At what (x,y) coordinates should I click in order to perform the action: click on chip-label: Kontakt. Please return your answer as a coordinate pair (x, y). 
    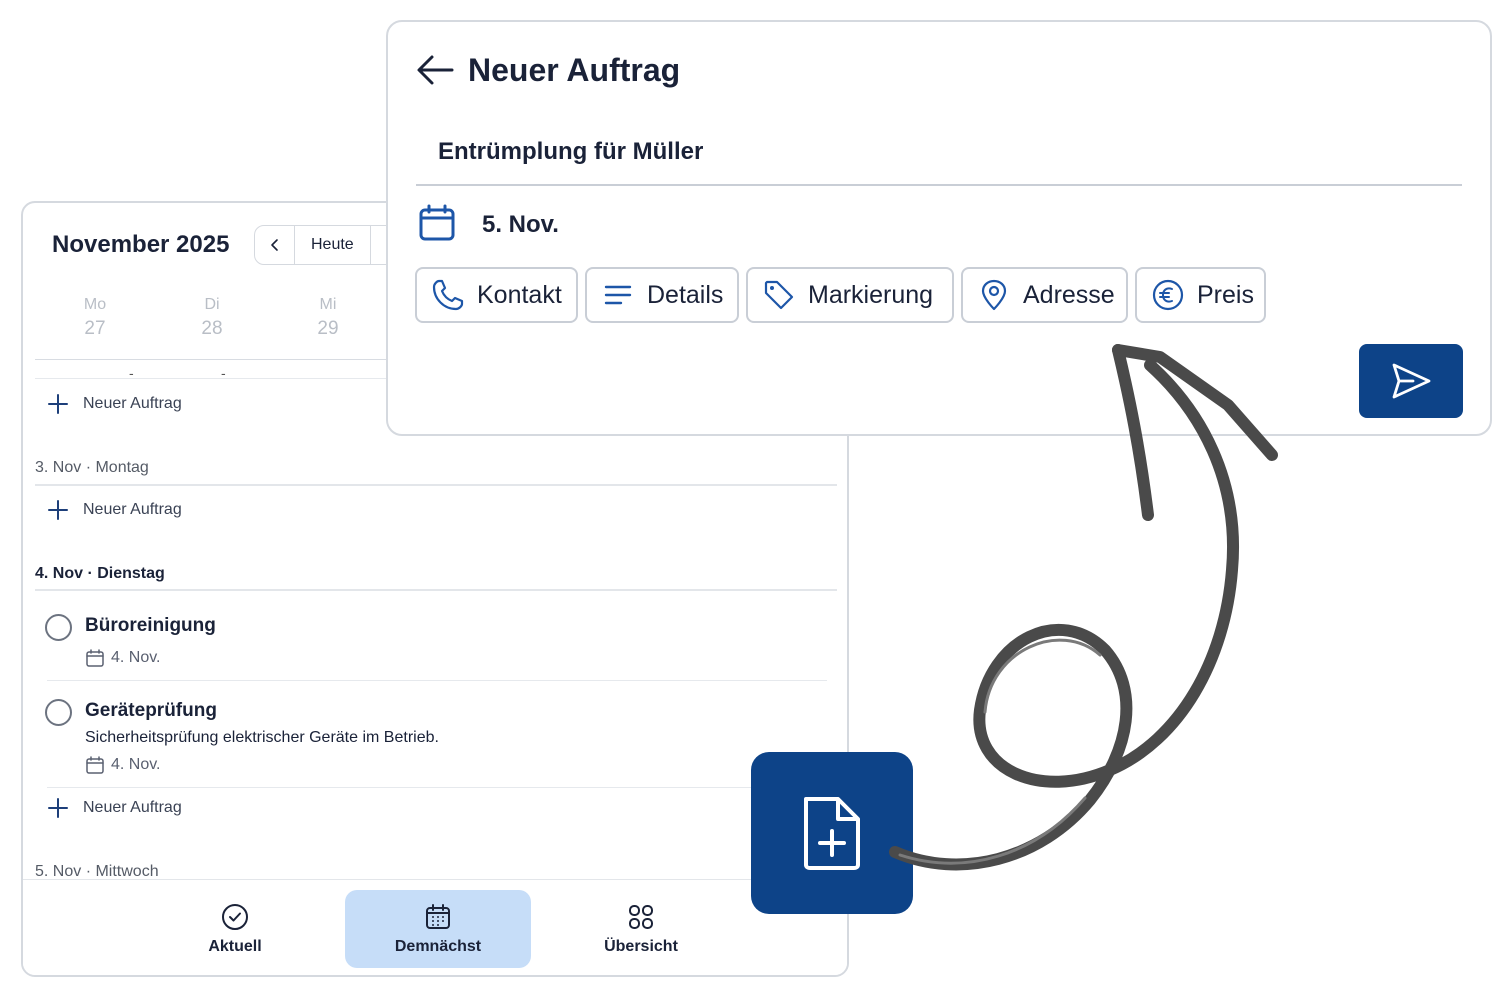
    Looking at the image, I should click on (519, 294).